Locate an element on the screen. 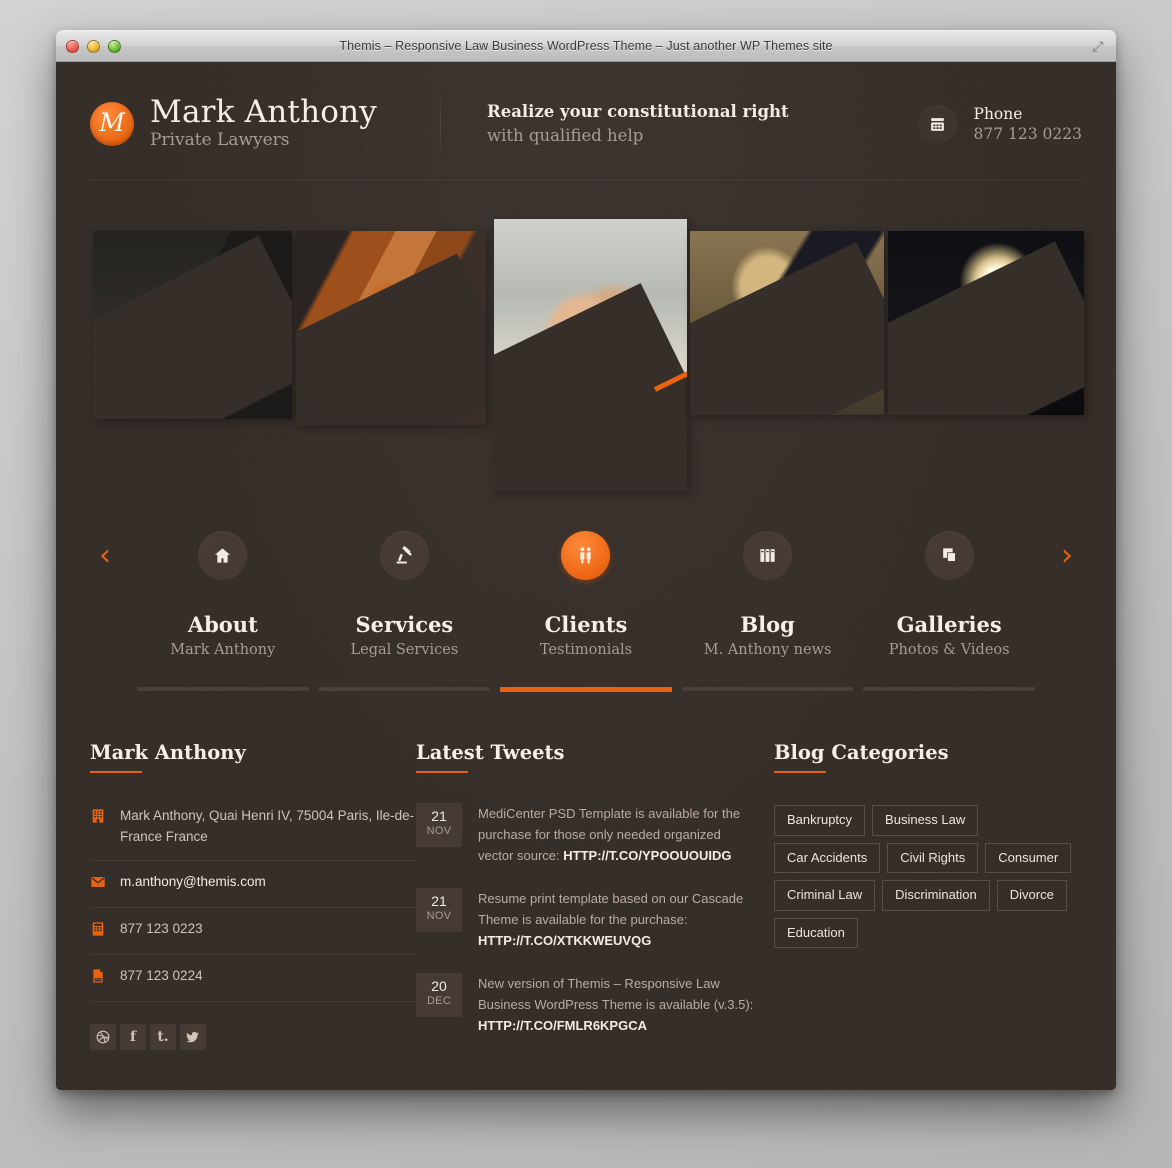 The height and width of the screenshot is (1168, 1172). tweet-link: HTTP://T.CO/XTKKWEUVQG is located at coordinates (564, 940).